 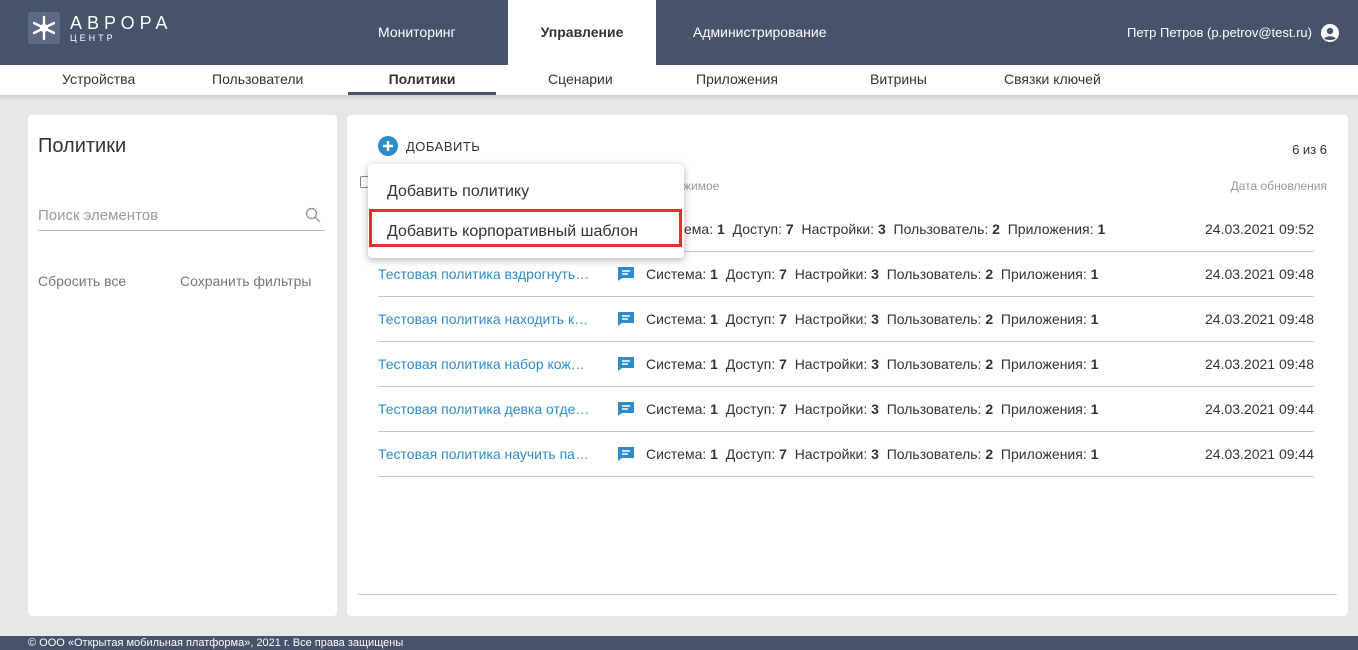 What do you see at coordinates (417, 32) in the screenshot?
I see `tab-monitoring: Мониторинг` at bounding box center [417, 32].